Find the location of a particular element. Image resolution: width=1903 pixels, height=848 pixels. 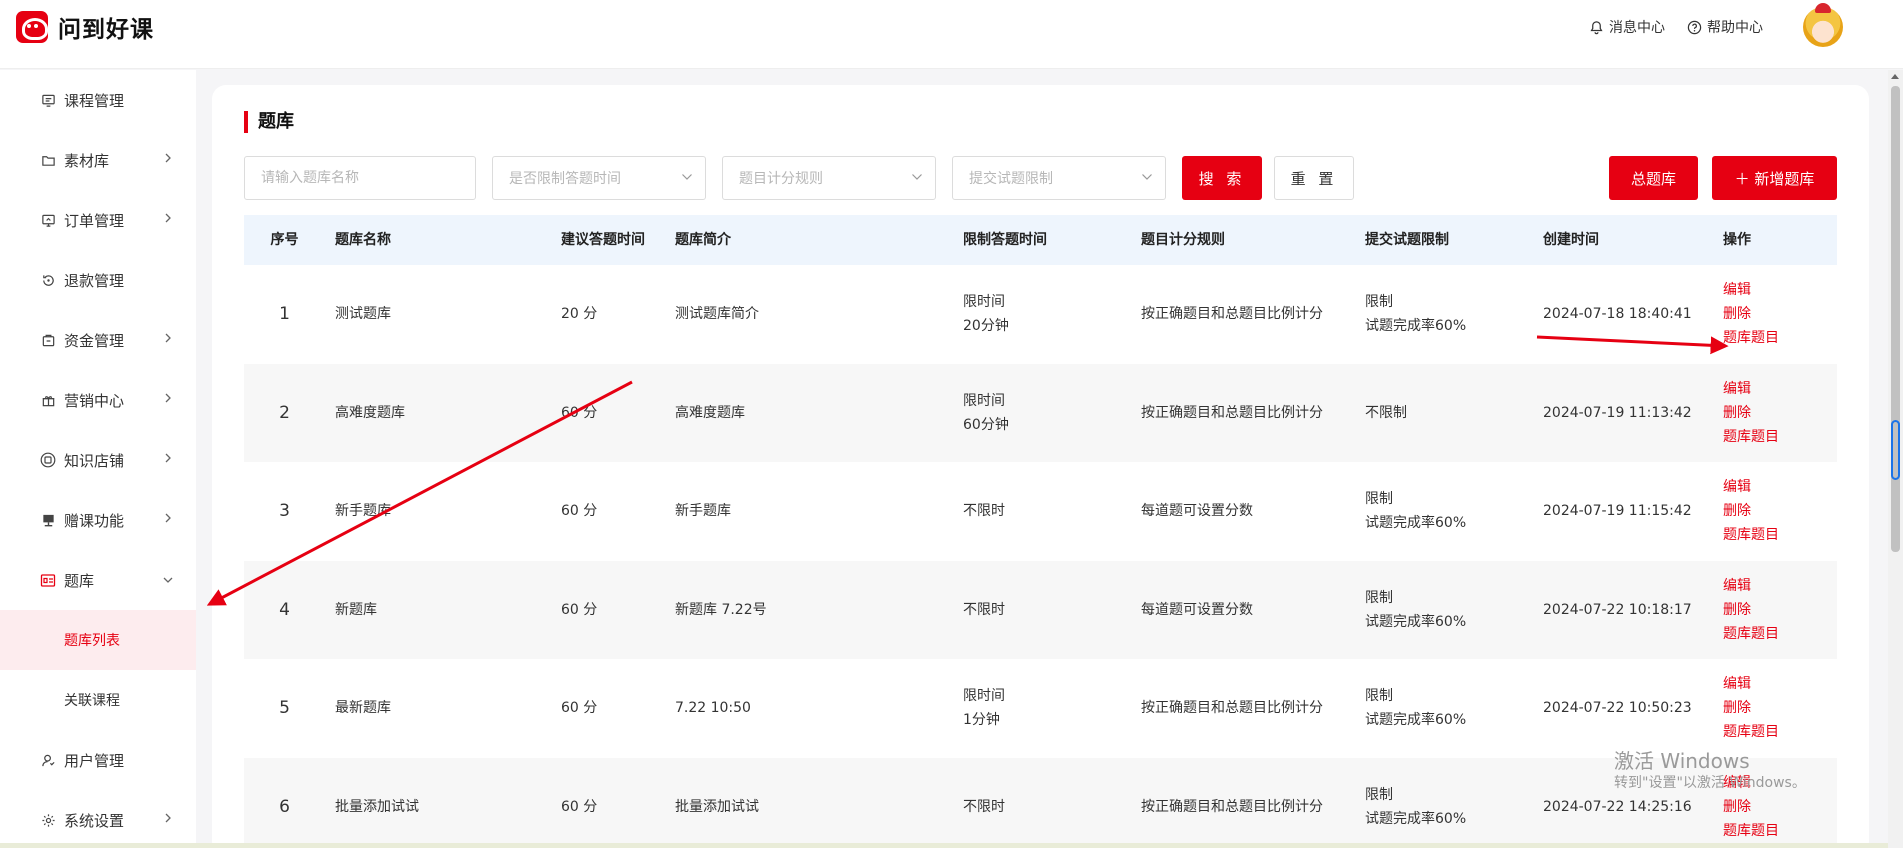

gift-icon is located at coordinates (48, 400).